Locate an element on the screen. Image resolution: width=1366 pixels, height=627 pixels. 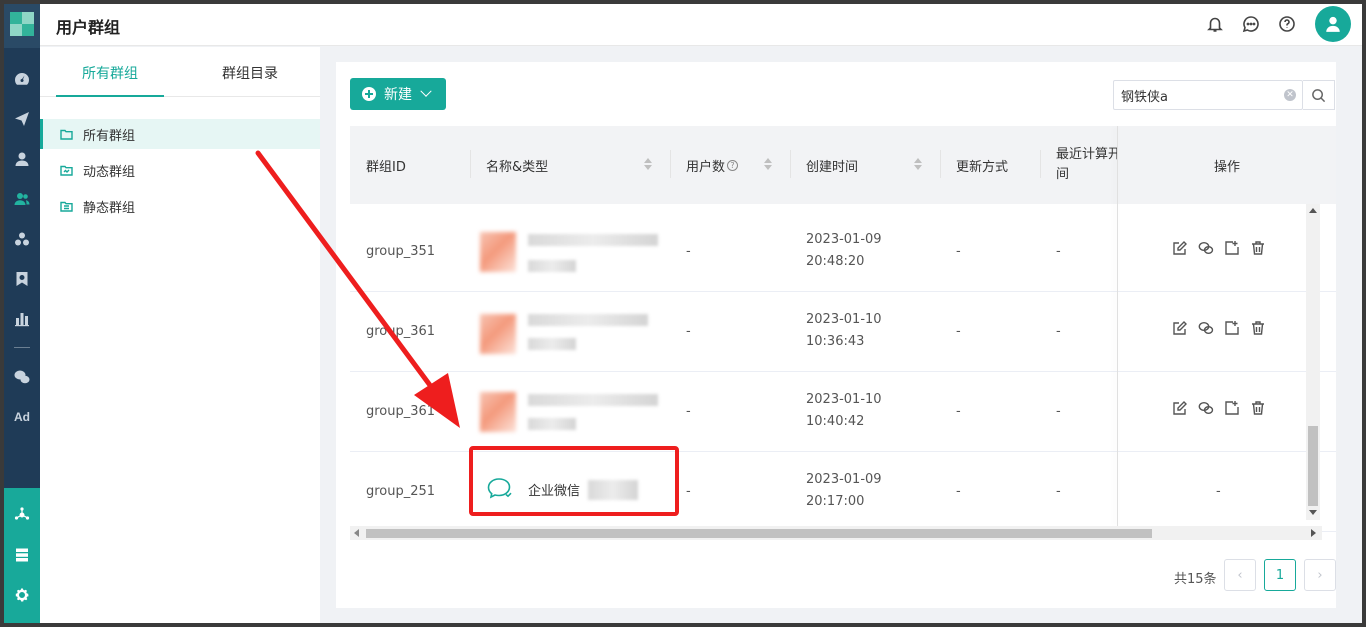
network-icon is located at coordinates (22, 515).